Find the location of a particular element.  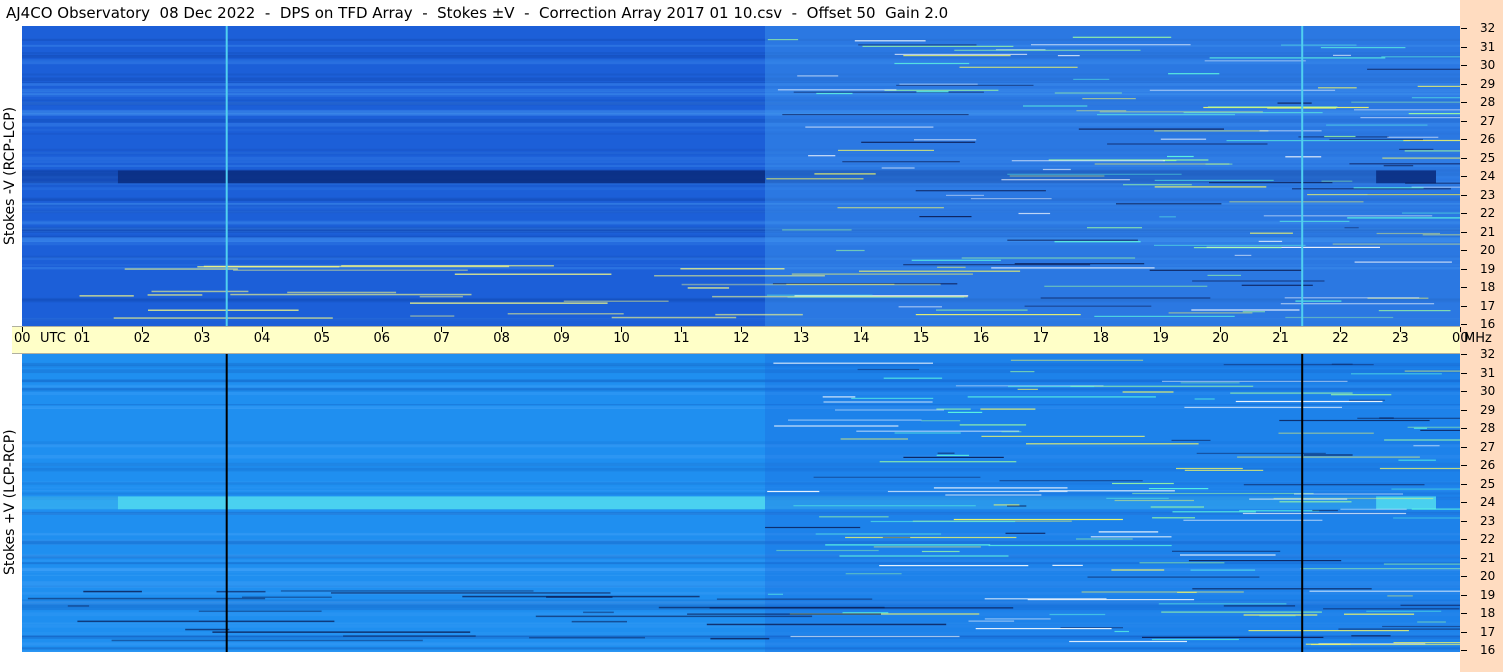

time-tick-label: 12 is located at coordinates (741, 338).